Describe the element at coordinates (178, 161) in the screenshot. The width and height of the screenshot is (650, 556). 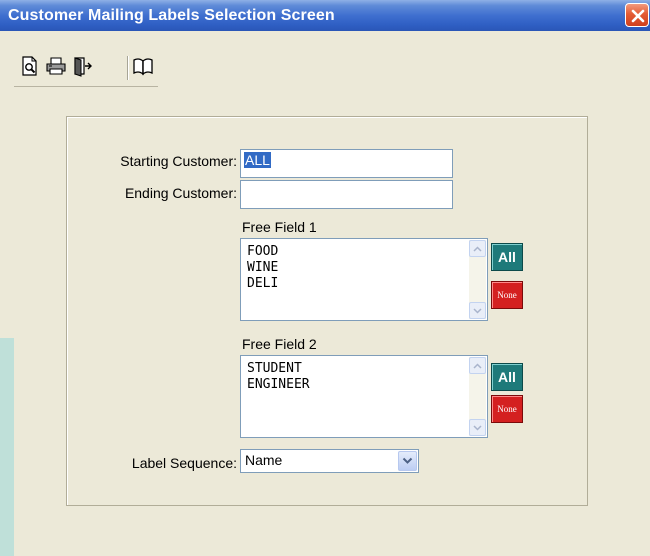
I see `starting-customer-label: Starting Customer:` at that location.